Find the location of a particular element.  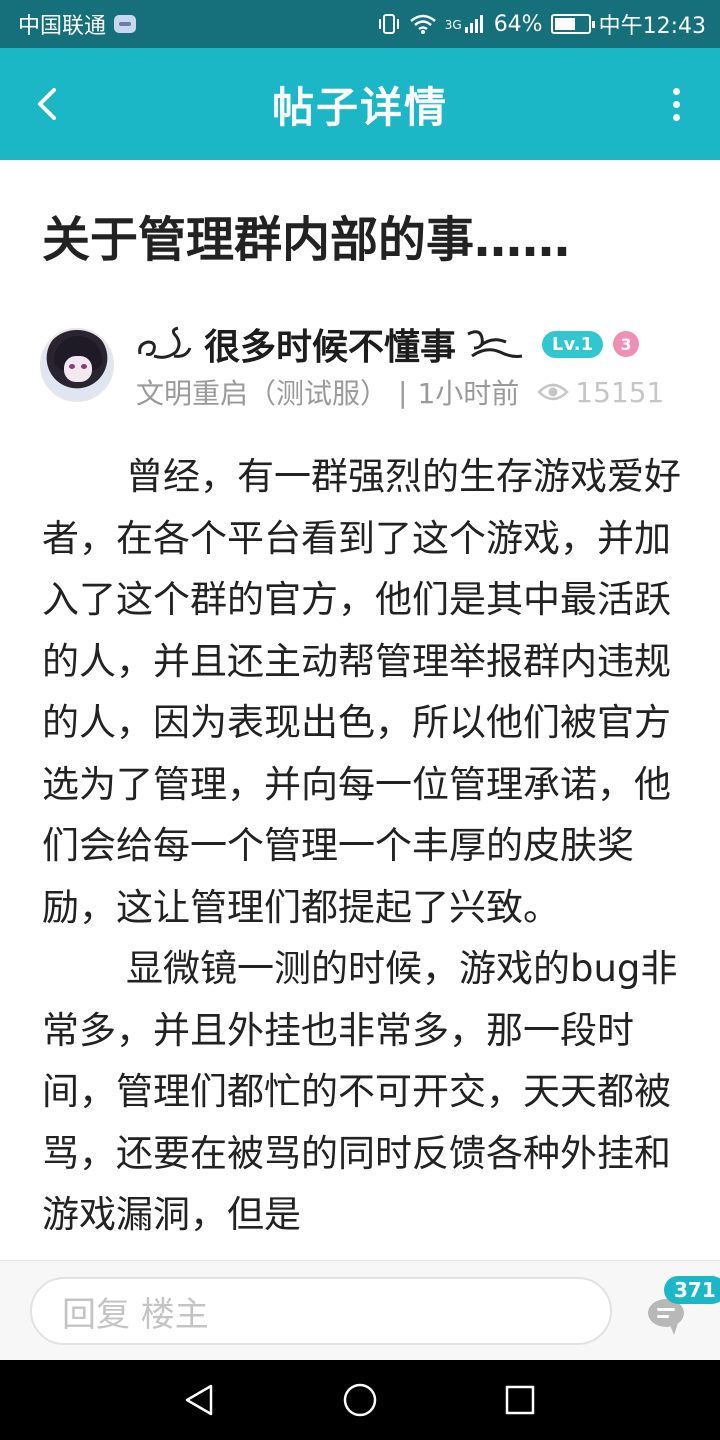

more-options-button is located at coordinates (676, 104).